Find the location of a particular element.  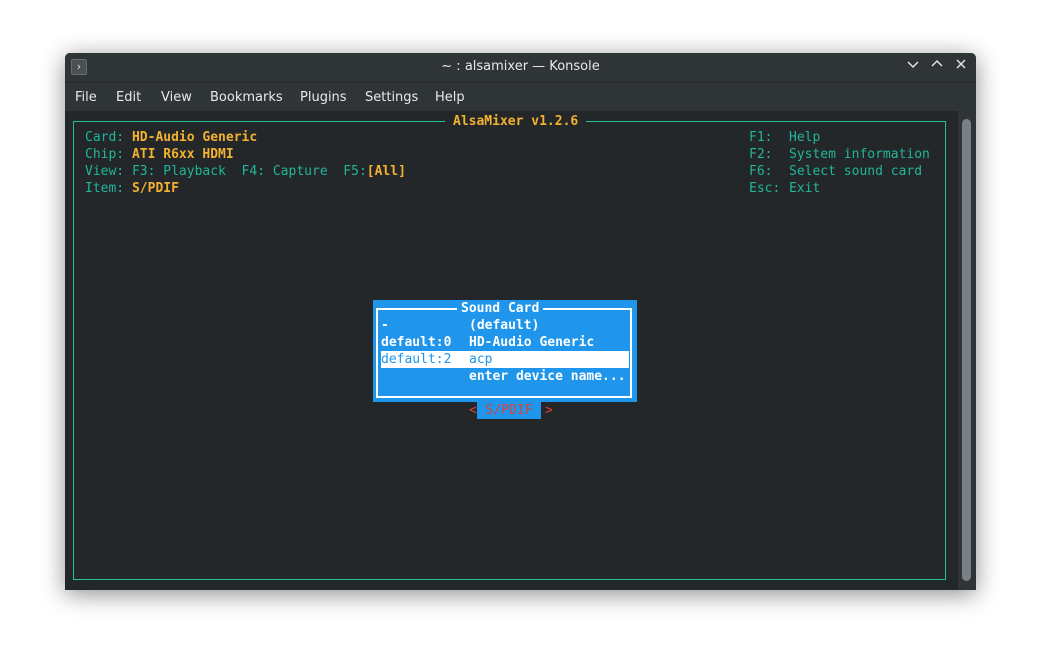

help-line-f1: F1: Help is located at coordinates (784, 137).